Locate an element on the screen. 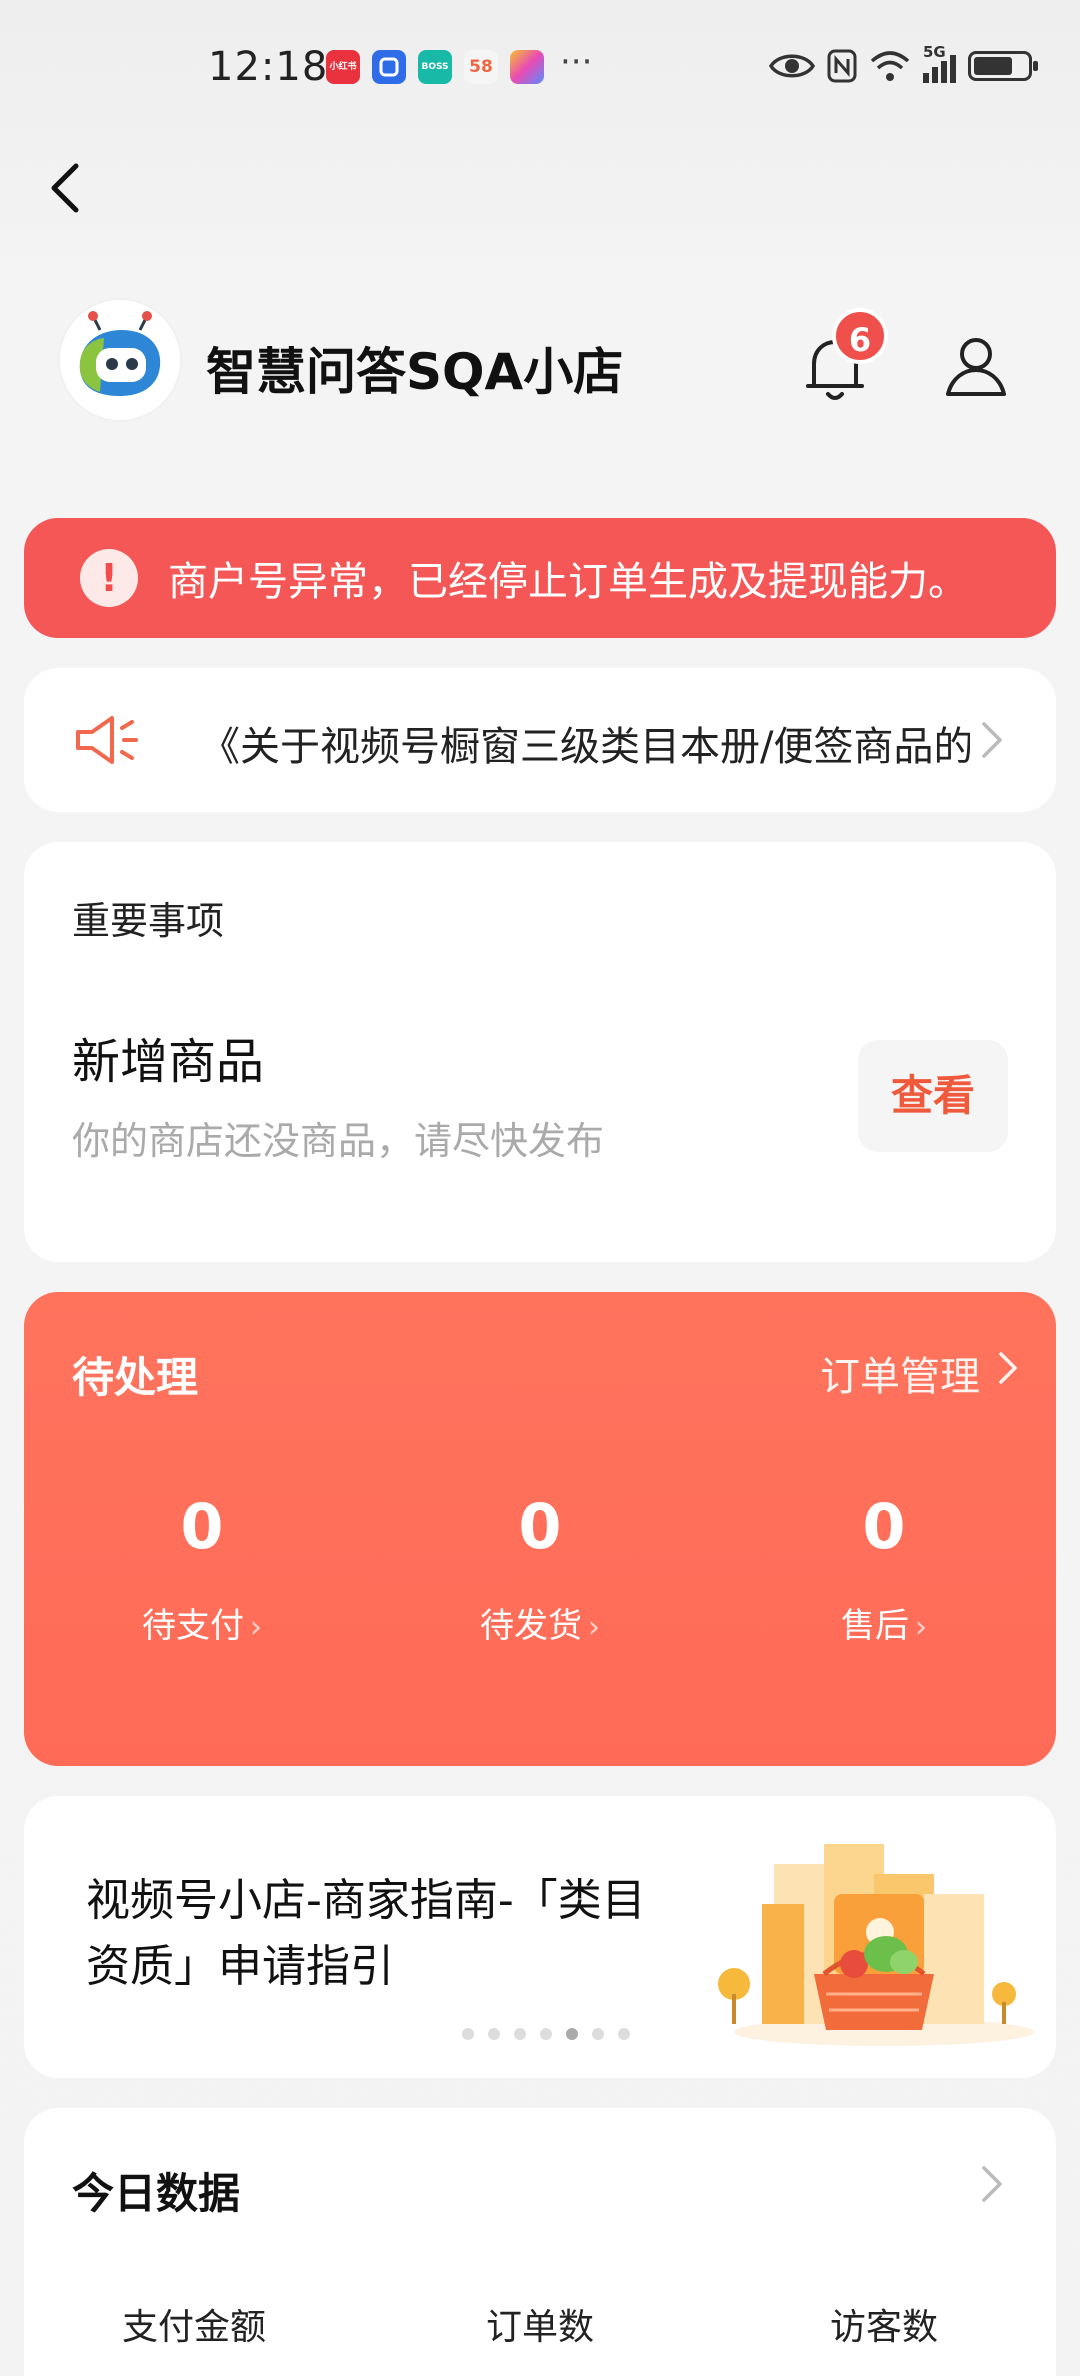  shop-avatar is located at coordinates (120, 360).